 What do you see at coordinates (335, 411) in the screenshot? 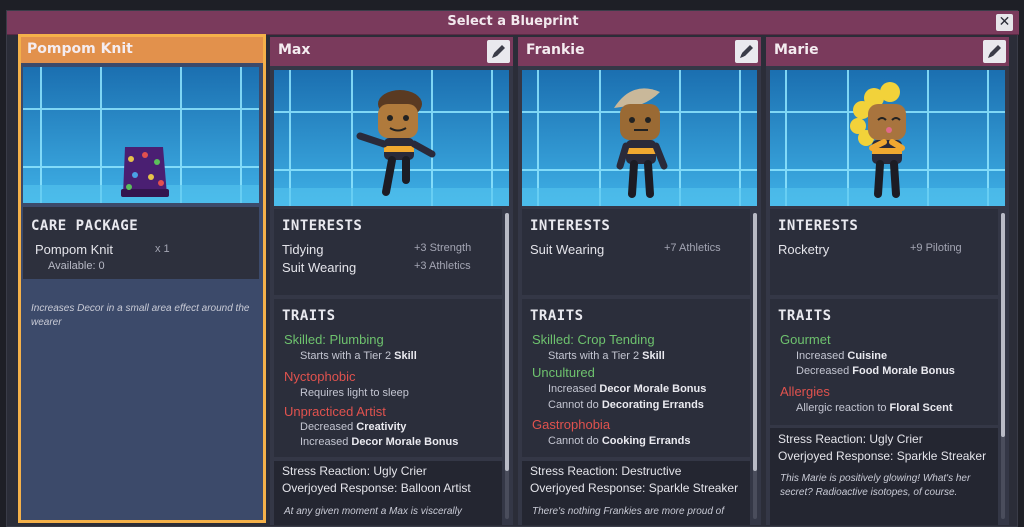
I see `trait-name: Unpracticed Artist` at bounding box center [335, 411].